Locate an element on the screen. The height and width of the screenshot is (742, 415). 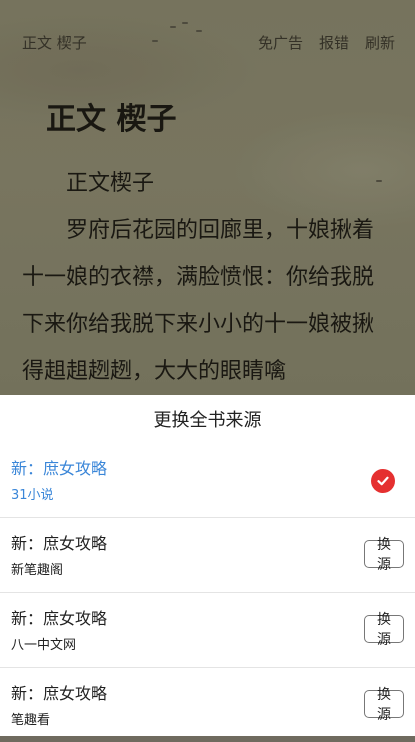
source-row: 新：庶女攻略 新笔趣阁 换源 is located at coordinates (207, 555).